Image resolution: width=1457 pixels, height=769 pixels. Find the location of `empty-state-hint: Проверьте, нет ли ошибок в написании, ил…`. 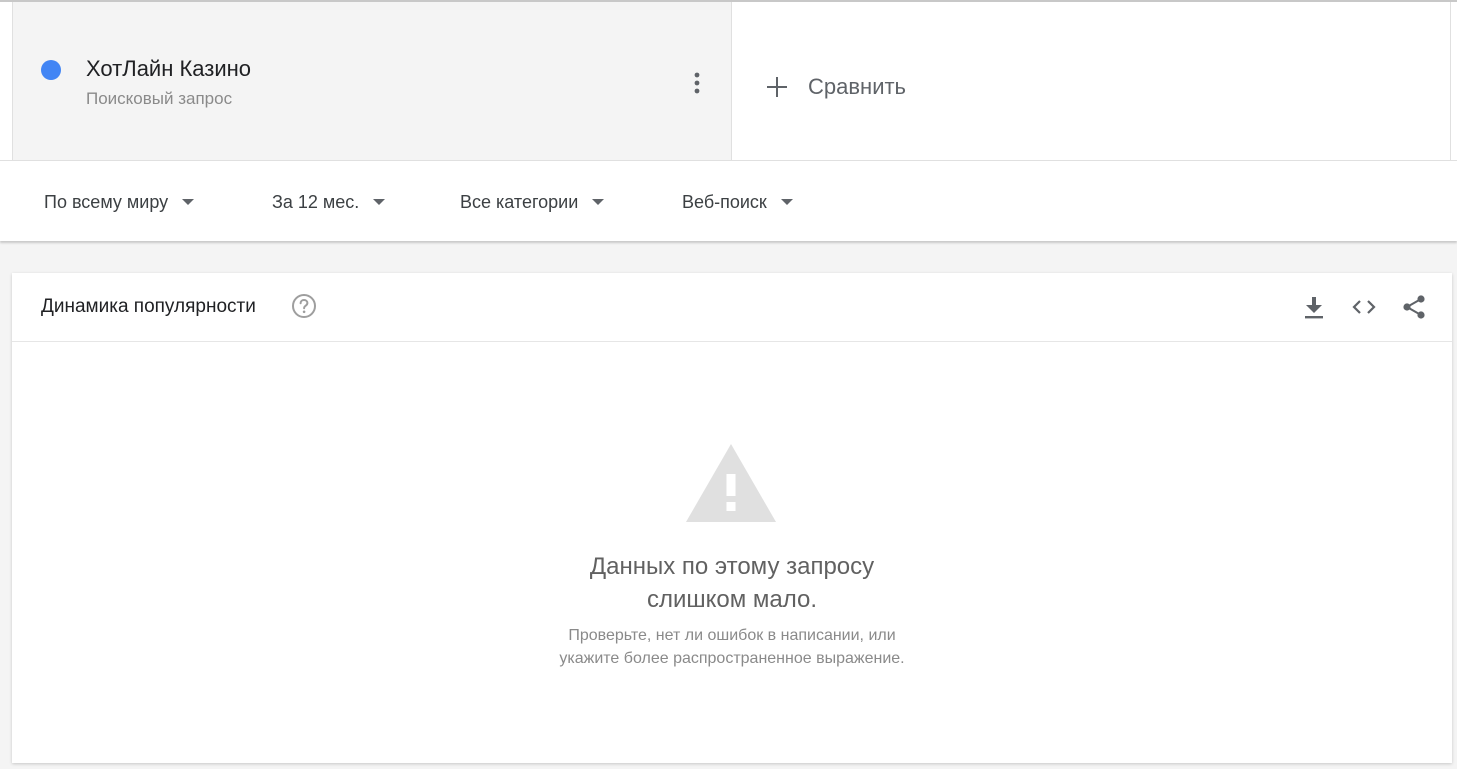

empty-state-hint: Проверьте, нет ли ошибок в написании, ил… is located at coordinates (732, 647).